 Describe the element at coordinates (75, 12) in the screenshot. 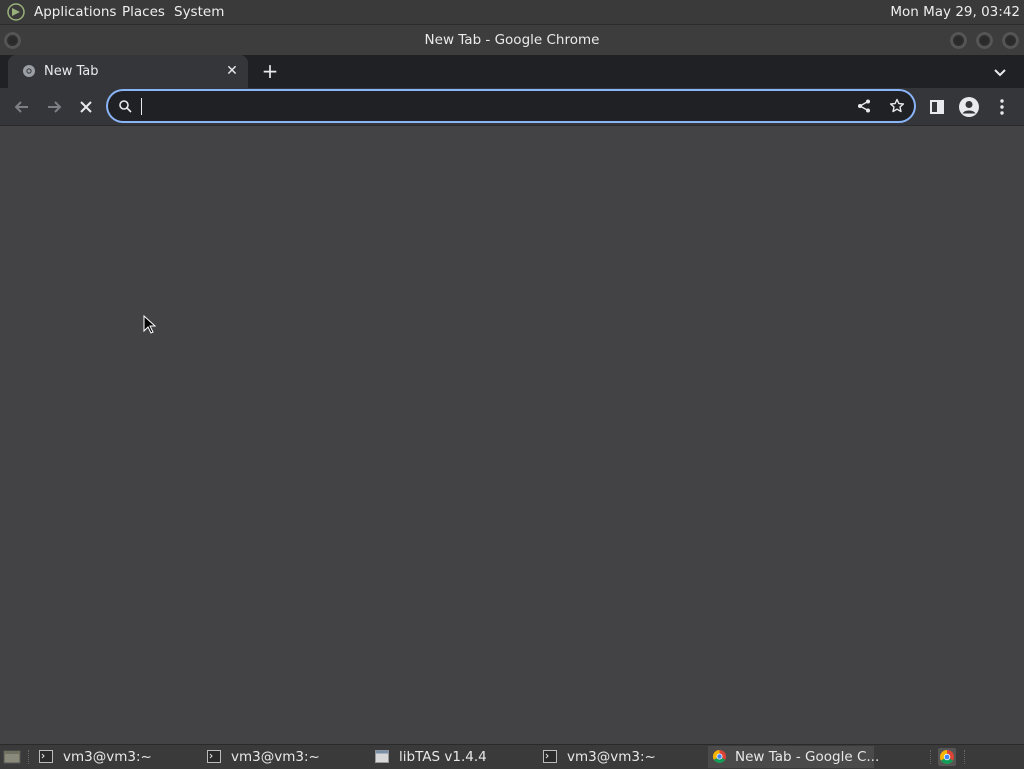

I see `menu-applications: Applications` at that location.